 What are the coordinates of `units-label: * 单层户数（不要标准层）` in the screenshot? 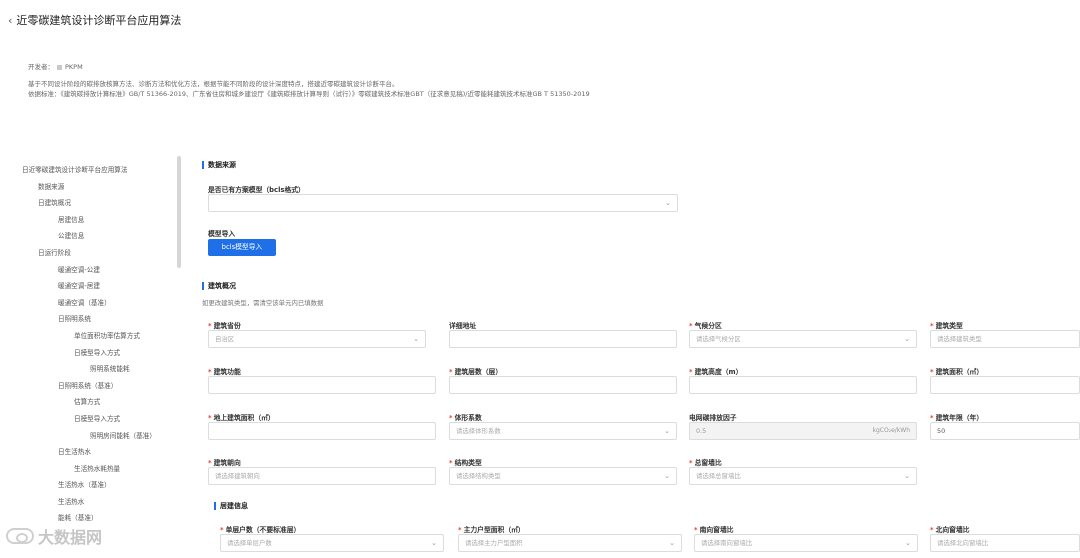 It's located at (260, 530).